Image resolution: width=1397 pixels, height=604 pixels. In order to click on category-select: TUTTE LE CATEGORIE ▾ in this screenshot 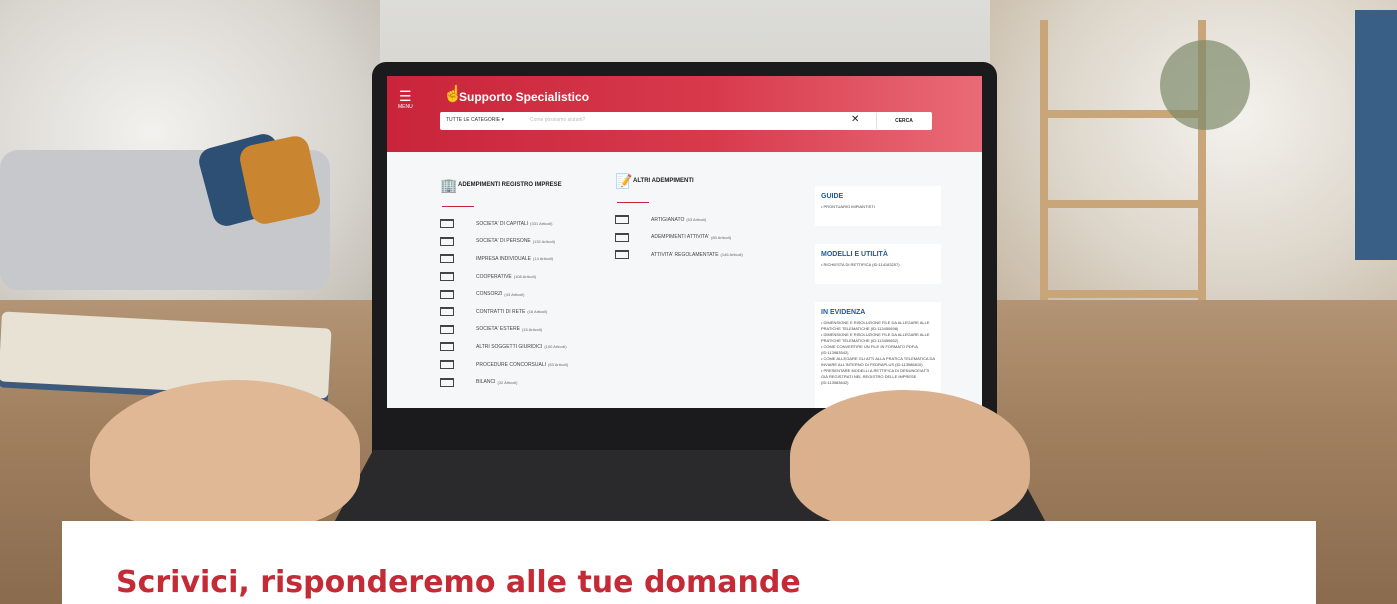, I will do `click(475, 120)`.